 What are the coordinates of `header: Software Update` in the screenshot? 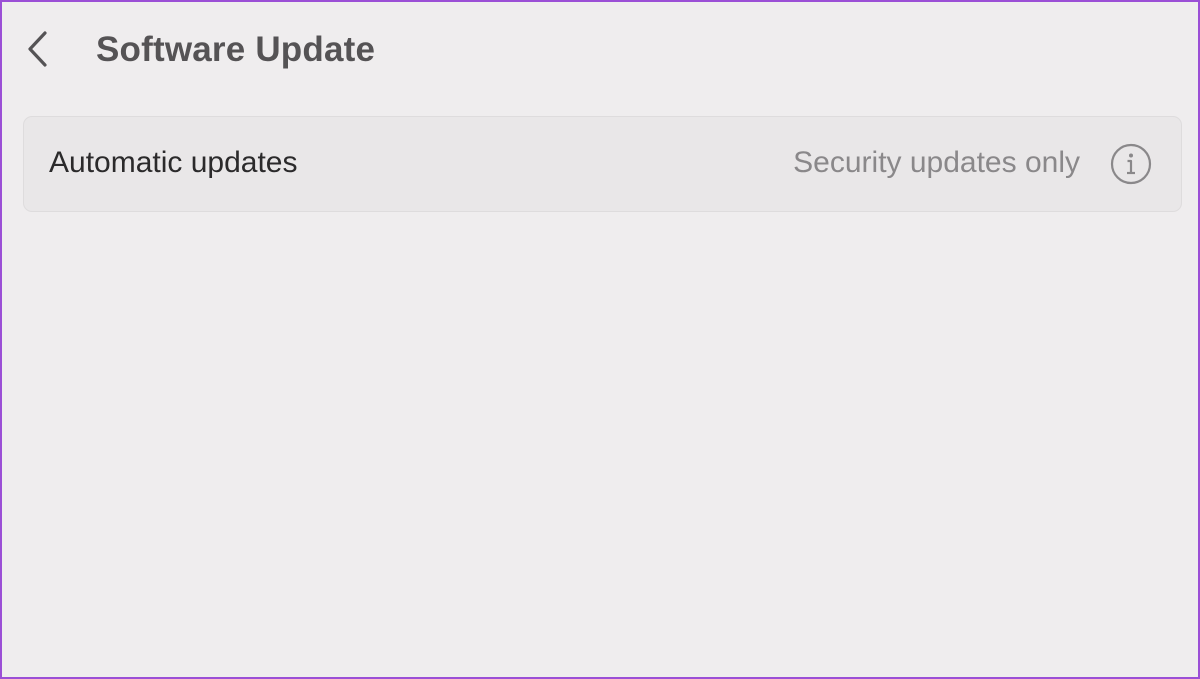 It's located at (600, 50).